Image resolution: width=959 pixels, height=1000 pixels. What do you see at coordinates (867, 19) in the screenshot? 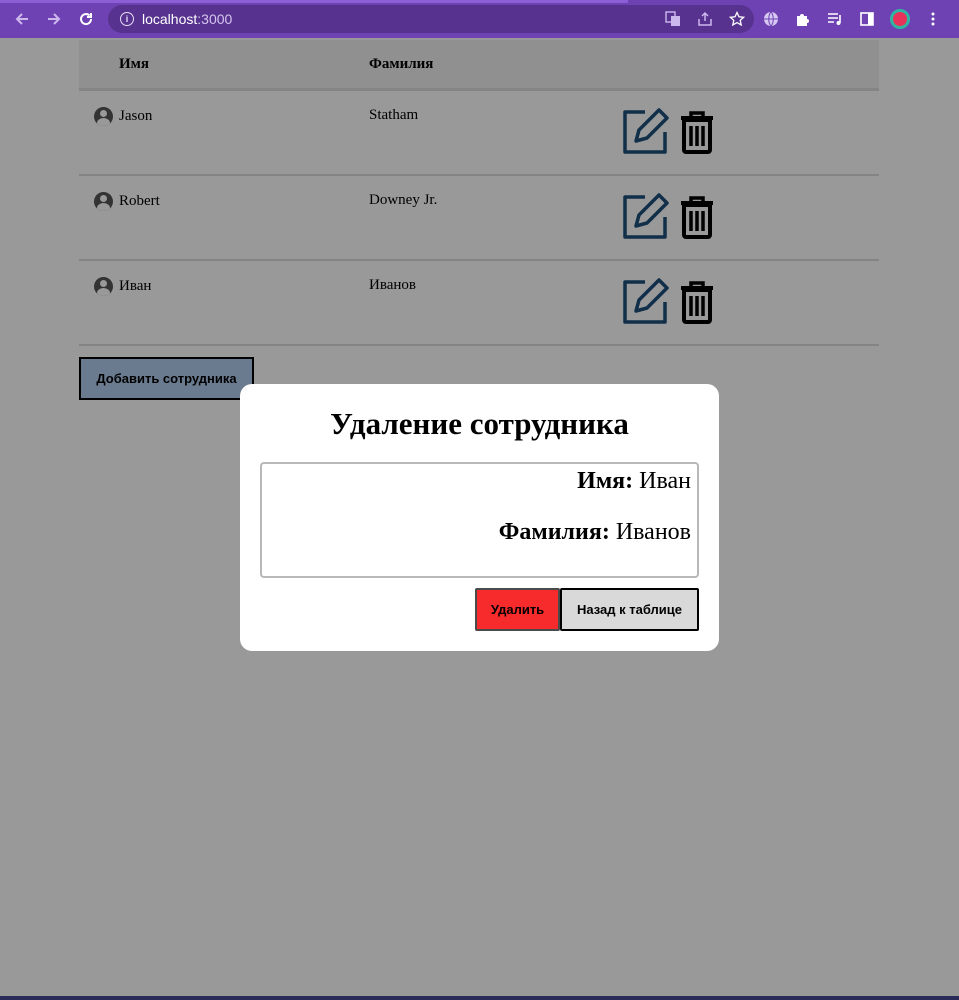
I see `sidepanel-icon` at bounding box center [867, 19].